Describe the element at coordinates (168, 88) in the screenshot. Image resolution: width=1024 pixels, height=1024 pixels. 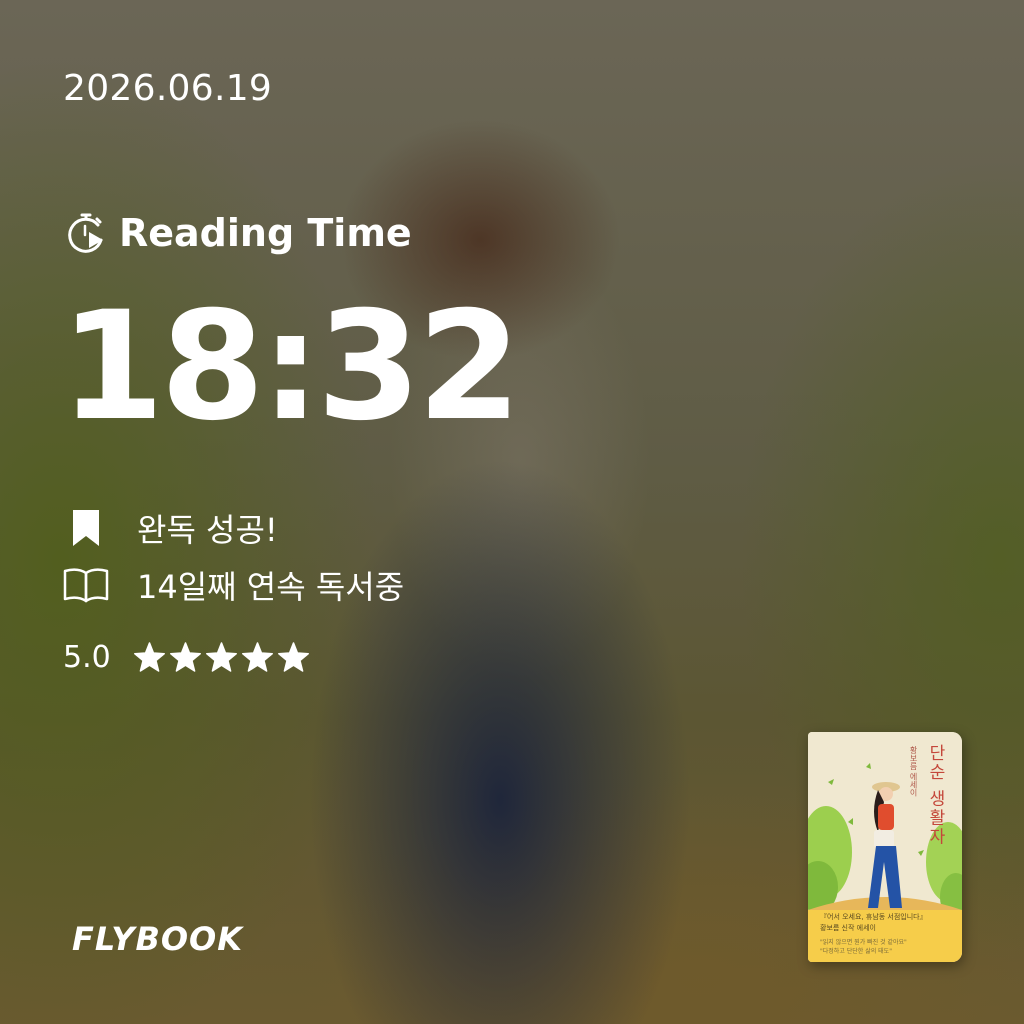
I see `date-label: 2026.06.19` at that location.